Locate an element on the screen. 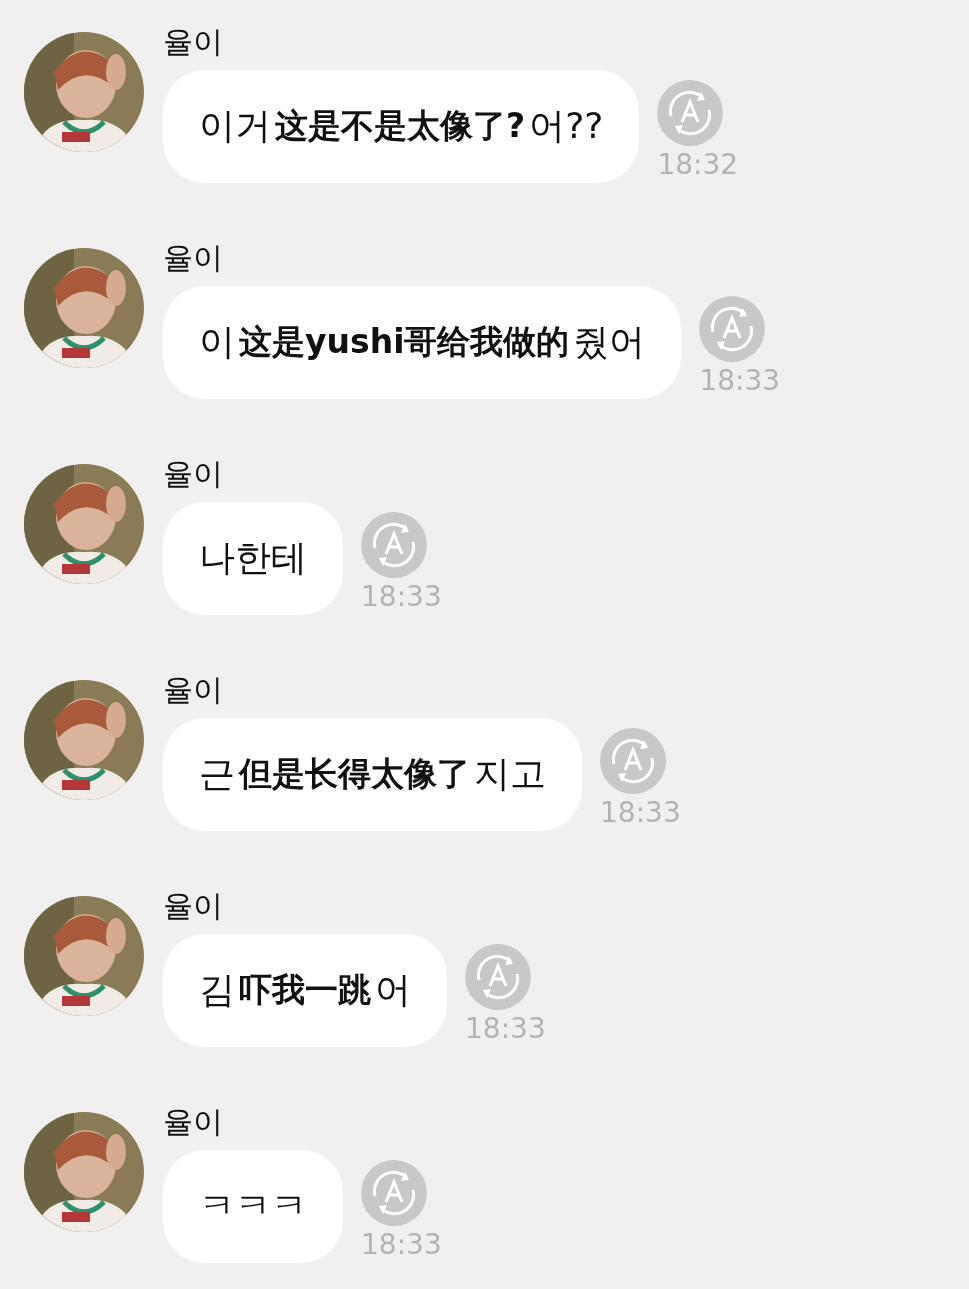 The width and height of the screenshot is (969, 1289). message-text: 이거 is located at coordinates (235, 126).